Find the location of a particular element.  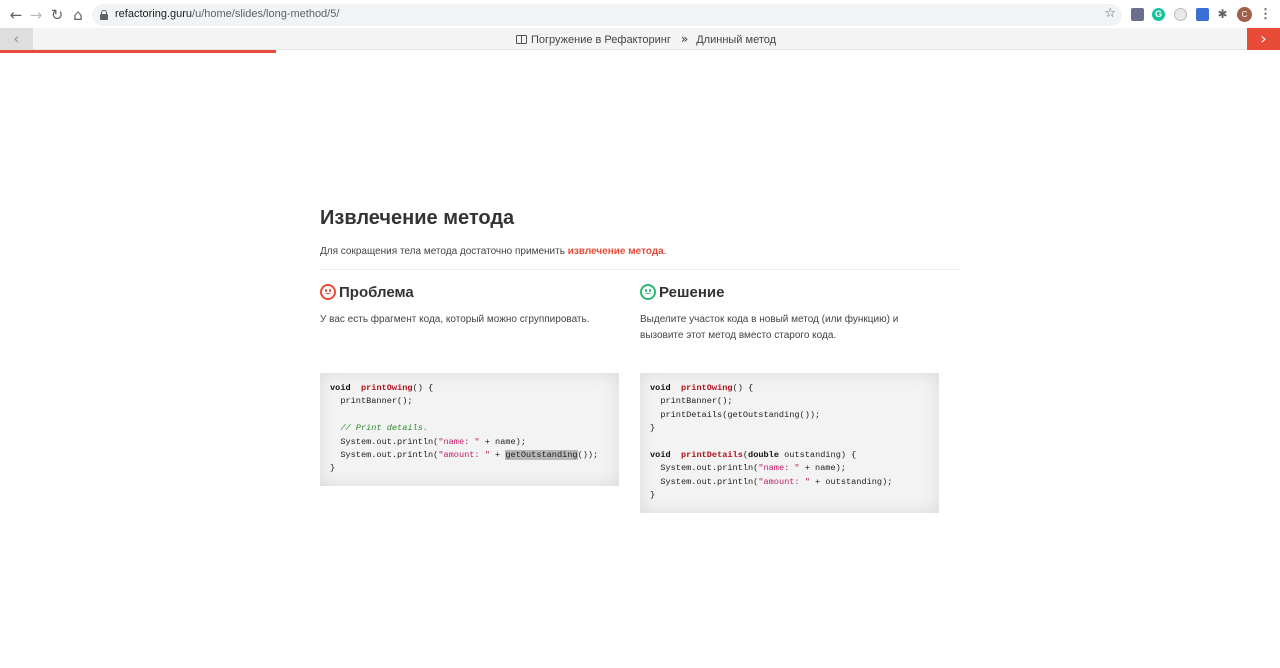

chevron-right-icon: › is located at coordinates (1263, 38).